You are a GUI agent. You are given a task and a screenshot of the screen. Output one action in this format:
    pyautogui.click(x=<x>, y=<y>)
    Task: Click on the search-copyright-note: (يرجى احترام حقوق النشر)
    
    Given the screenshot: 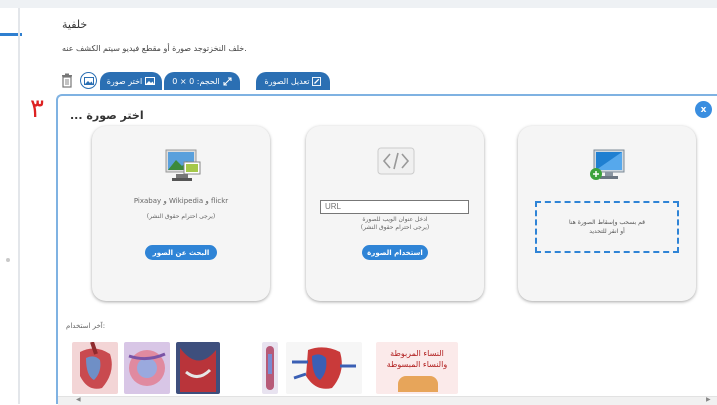 What is the action you would take?
    pyautogui.click(x=181, y=216)
    